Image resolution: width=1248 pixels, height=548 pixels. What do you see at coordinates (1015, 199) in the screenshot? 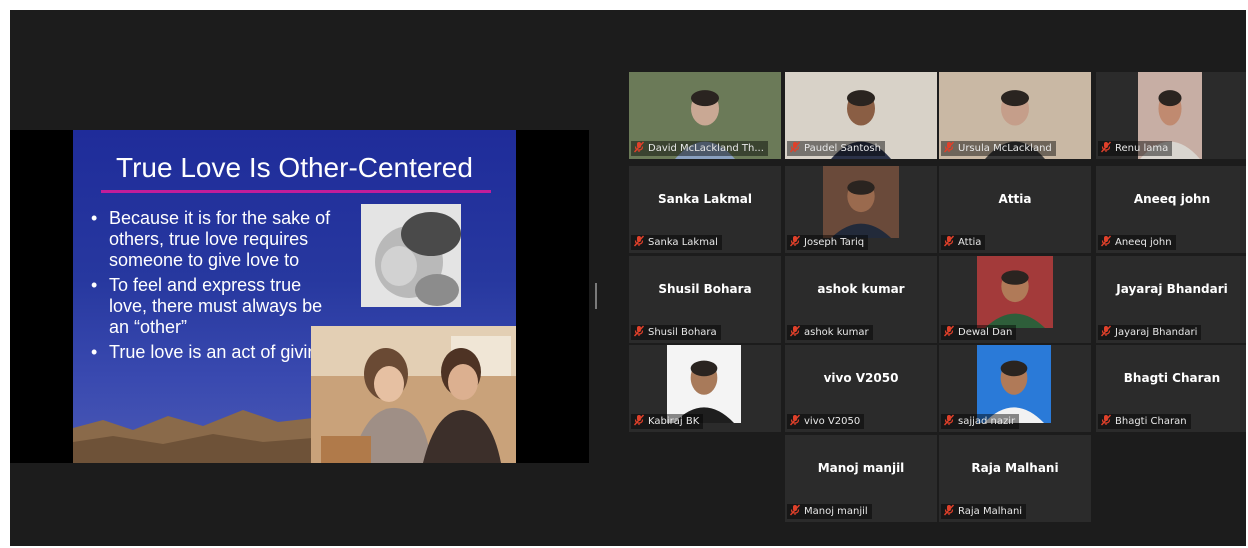
I see `participant-display-name: Attia` at bounding box center [1015, 199].